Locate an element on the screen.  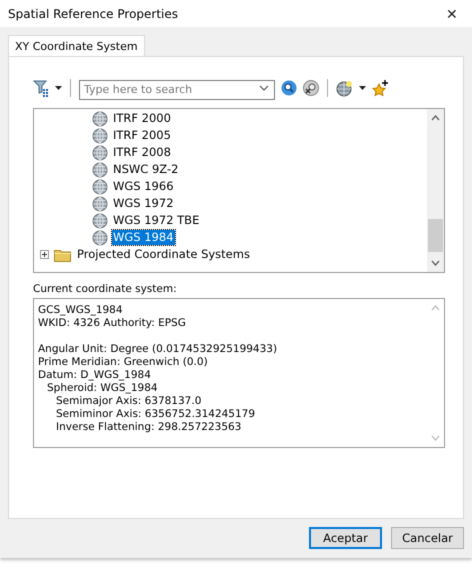
close-button: ✕ is located at coordinates (452, 13).